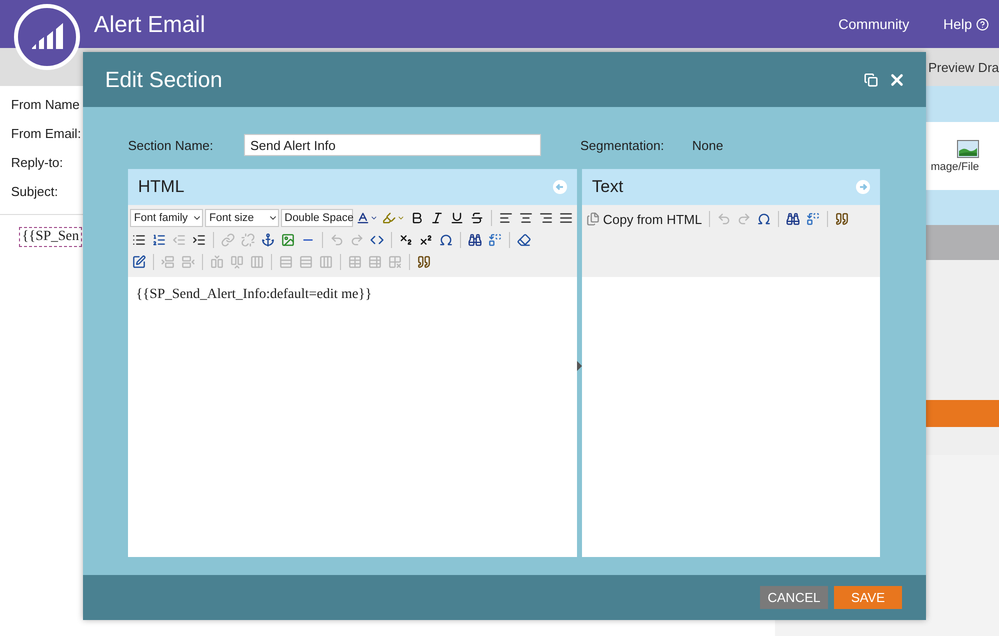 The image size is (999, 636). I want to click on superscript-icon, so click(426, 240).